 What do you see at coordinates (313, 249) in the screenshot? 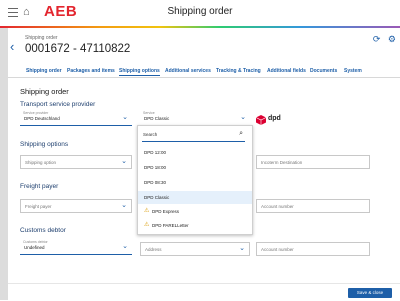
I see `customs-account-number-field: Account number` at bounding box center [313, 249].